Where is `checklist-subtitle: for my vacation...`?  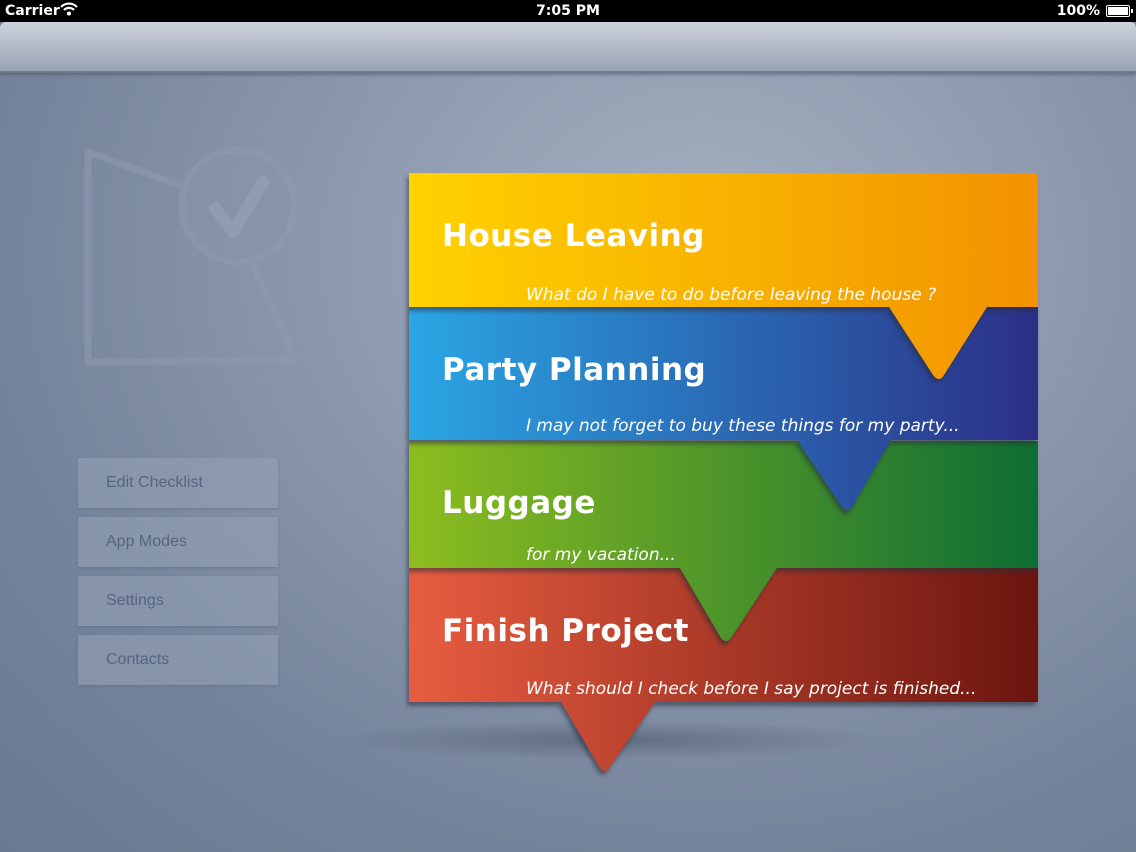
checklist-subtitle: for my vacation... is located at coordinates (601, 555).